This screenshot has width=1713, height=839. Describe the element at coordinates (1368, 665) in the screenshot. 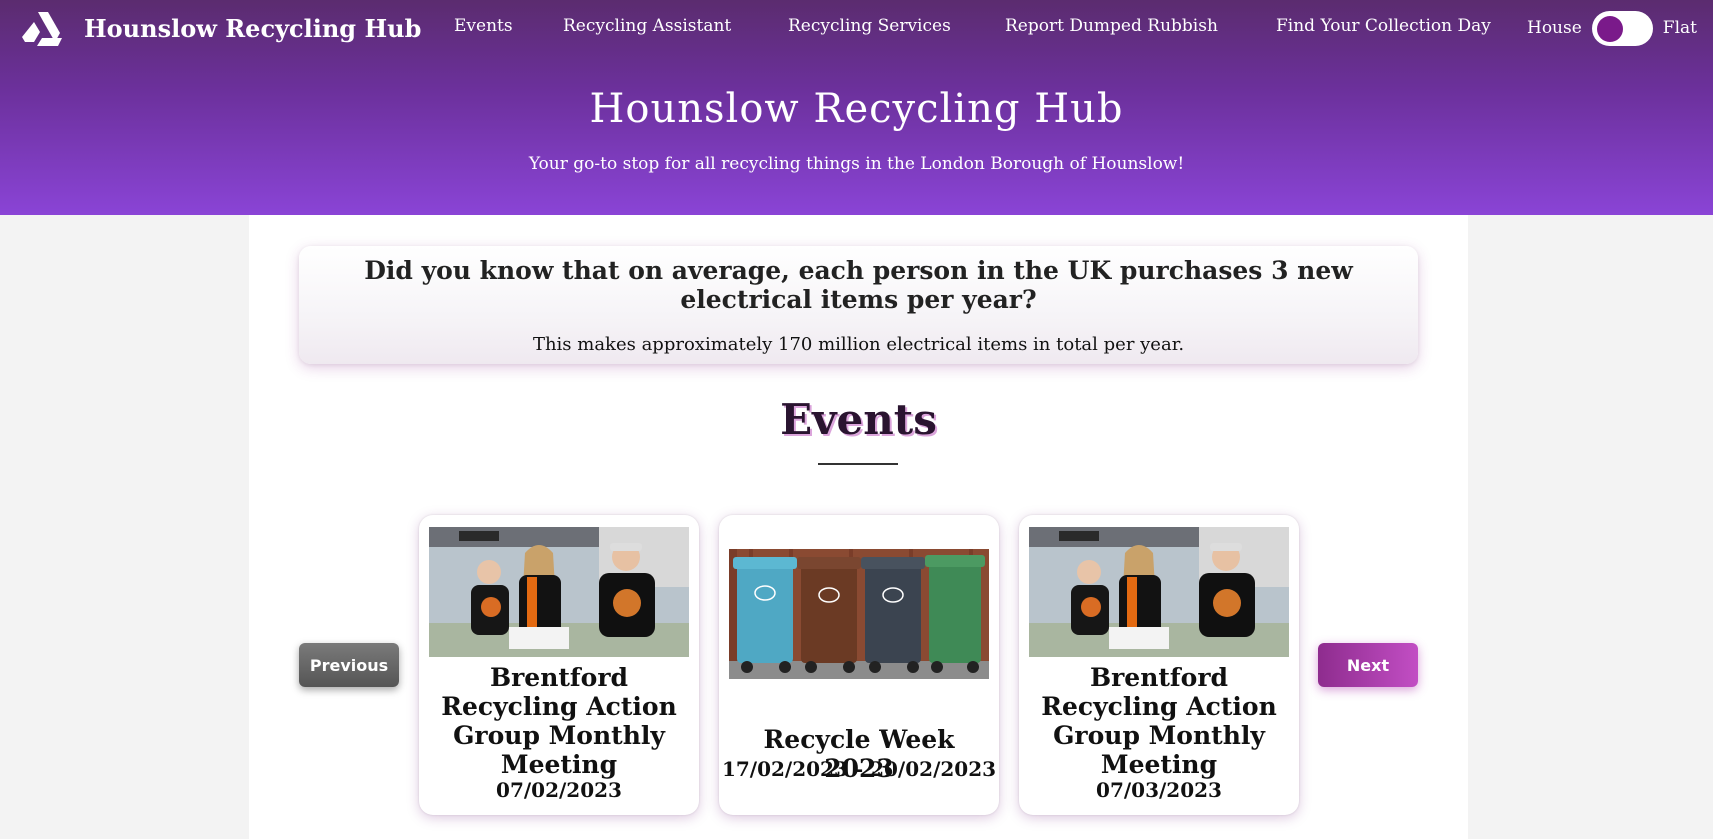

I see `next-button: Next` at that location.